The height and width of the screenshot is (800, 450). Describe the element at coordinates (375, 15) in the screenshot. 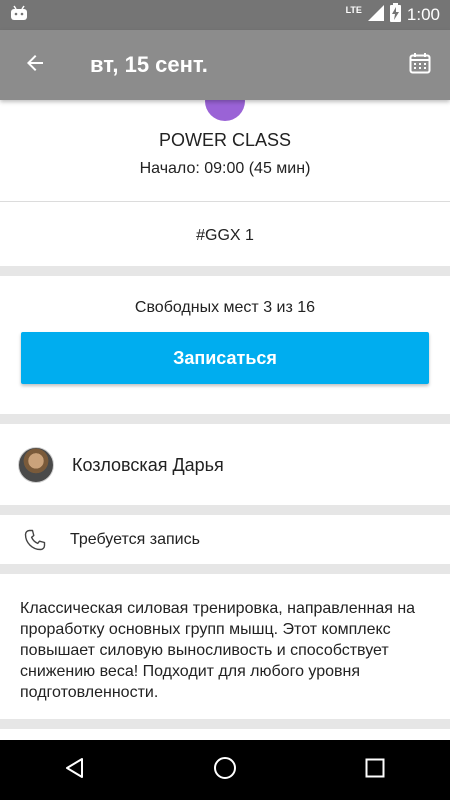

I see `signal-icon` at that location.